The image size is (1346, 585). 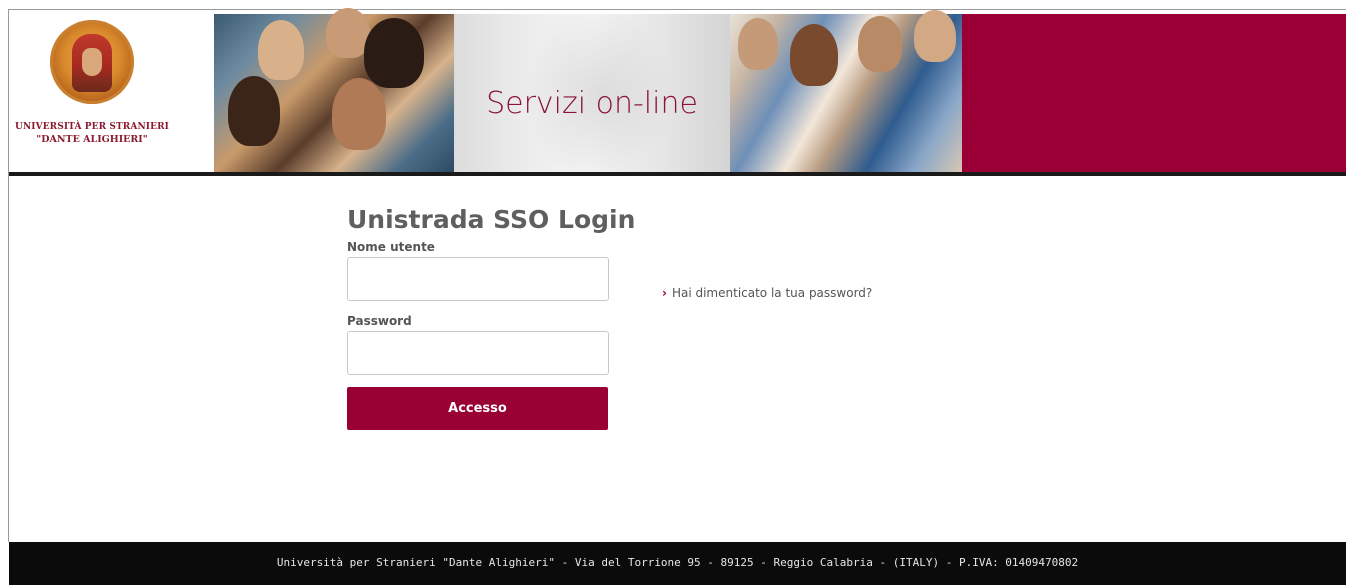 I want to click on forgot-password-link: › Hai dimenticato la tua password?, so click(x=767, y=293).